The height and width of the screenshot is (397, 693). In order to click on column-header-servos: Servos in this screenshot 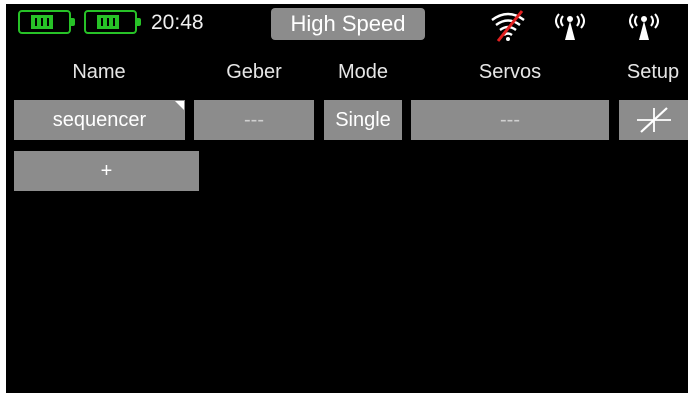, I will do `click(510, 72)`.